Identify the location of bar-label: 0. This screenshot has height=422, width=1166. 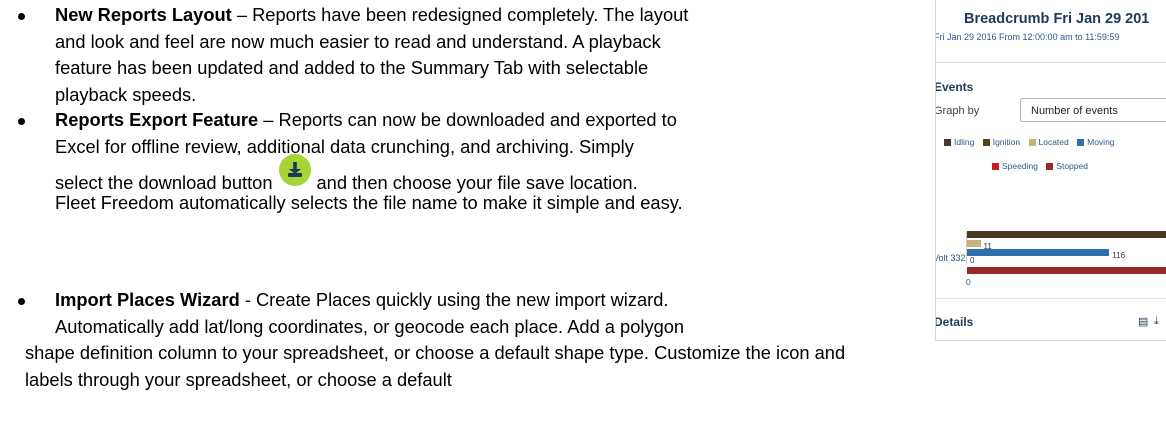
(972, 260).